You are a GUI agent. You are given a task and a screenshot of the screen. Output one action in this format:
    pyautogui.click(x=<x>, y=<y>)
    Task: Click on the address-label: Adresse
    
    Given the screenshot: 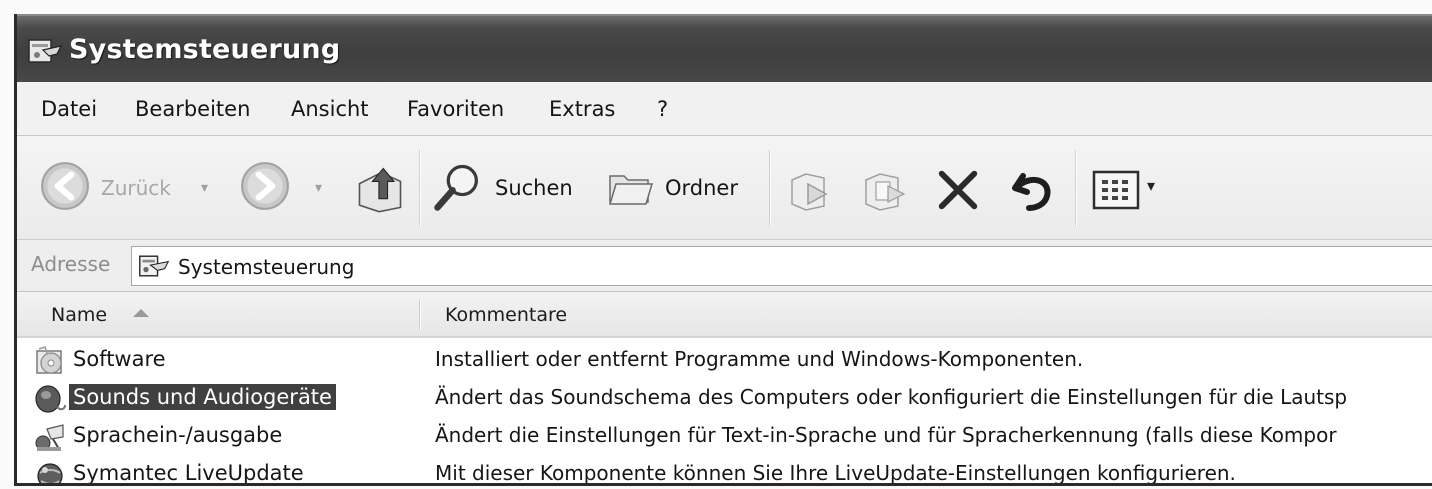 What is the action you would take?
    pyautogui.click(x=71, y=264)
    